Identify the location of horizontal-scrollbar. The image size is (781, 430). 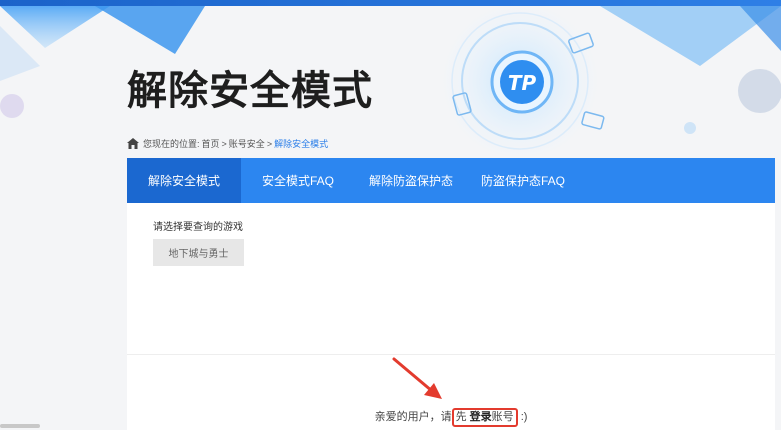
(20, 426).